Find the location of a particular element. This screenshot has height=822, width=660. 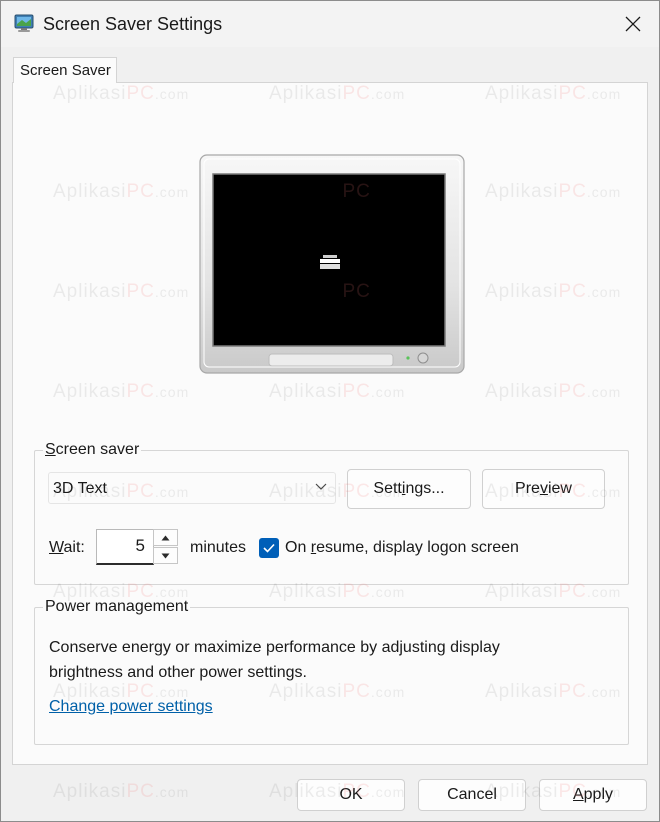

3d-text-glyph-icon is located at coordinates (330, 262).